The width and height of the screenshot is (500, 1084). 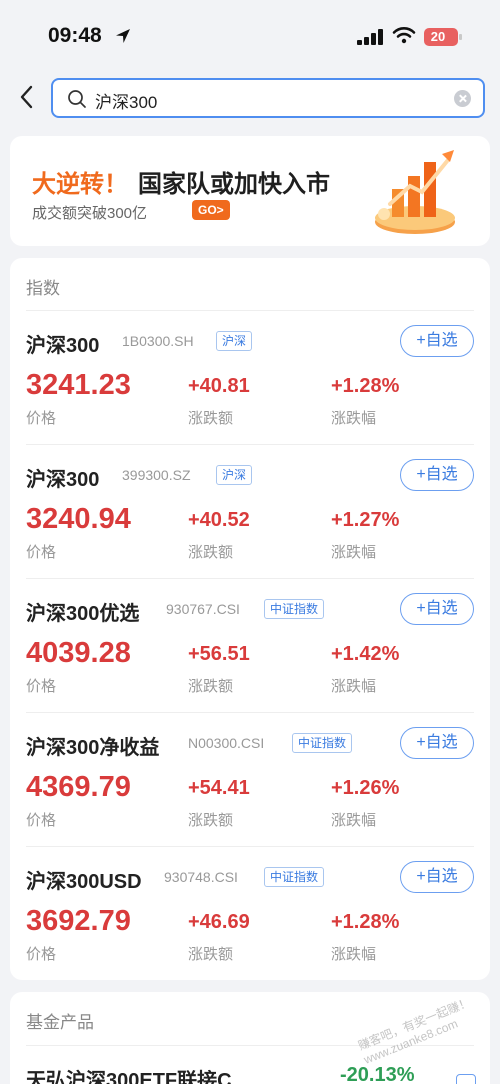 What do you see at coordinates (201, 877) in the screenshot?
I see `index-code: 930748.CSI` at bounding box center [201, 877].